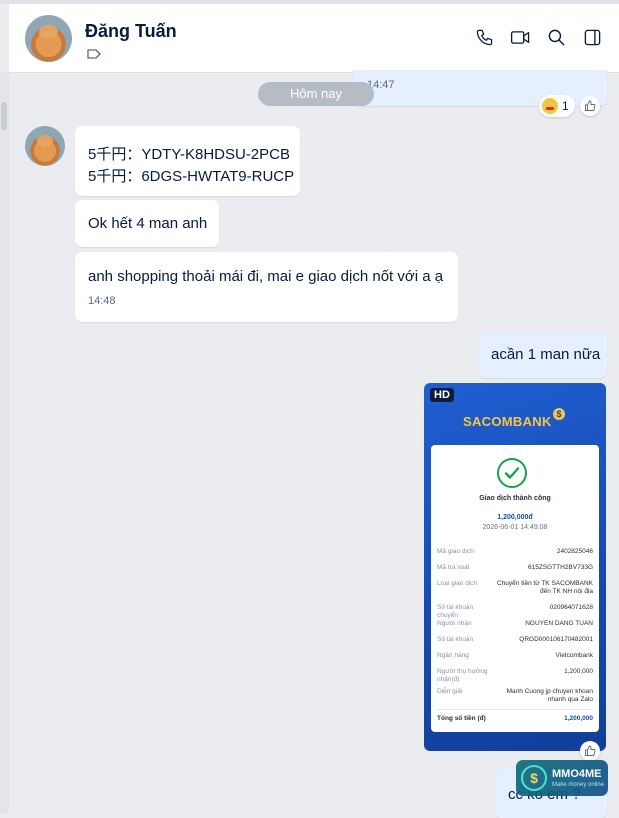 The width and height of the screenshot is (619, 818). I want to click on hd-badge: HD, so click(442, 395).